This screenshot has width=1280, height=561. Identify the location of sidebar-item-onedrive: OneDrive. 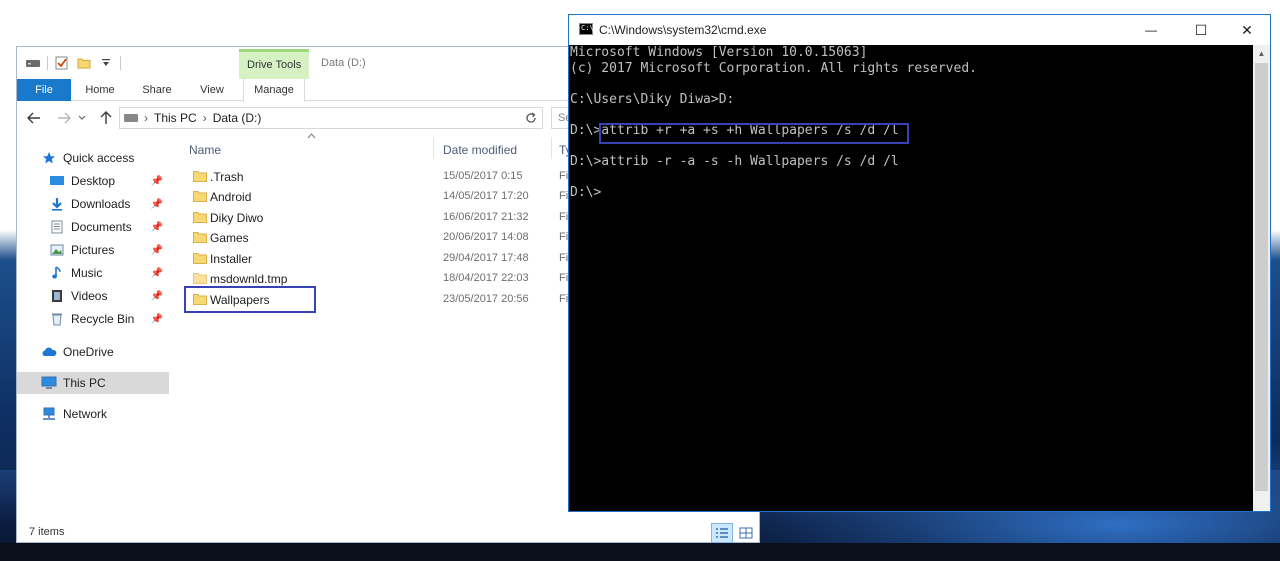
(93, 352).